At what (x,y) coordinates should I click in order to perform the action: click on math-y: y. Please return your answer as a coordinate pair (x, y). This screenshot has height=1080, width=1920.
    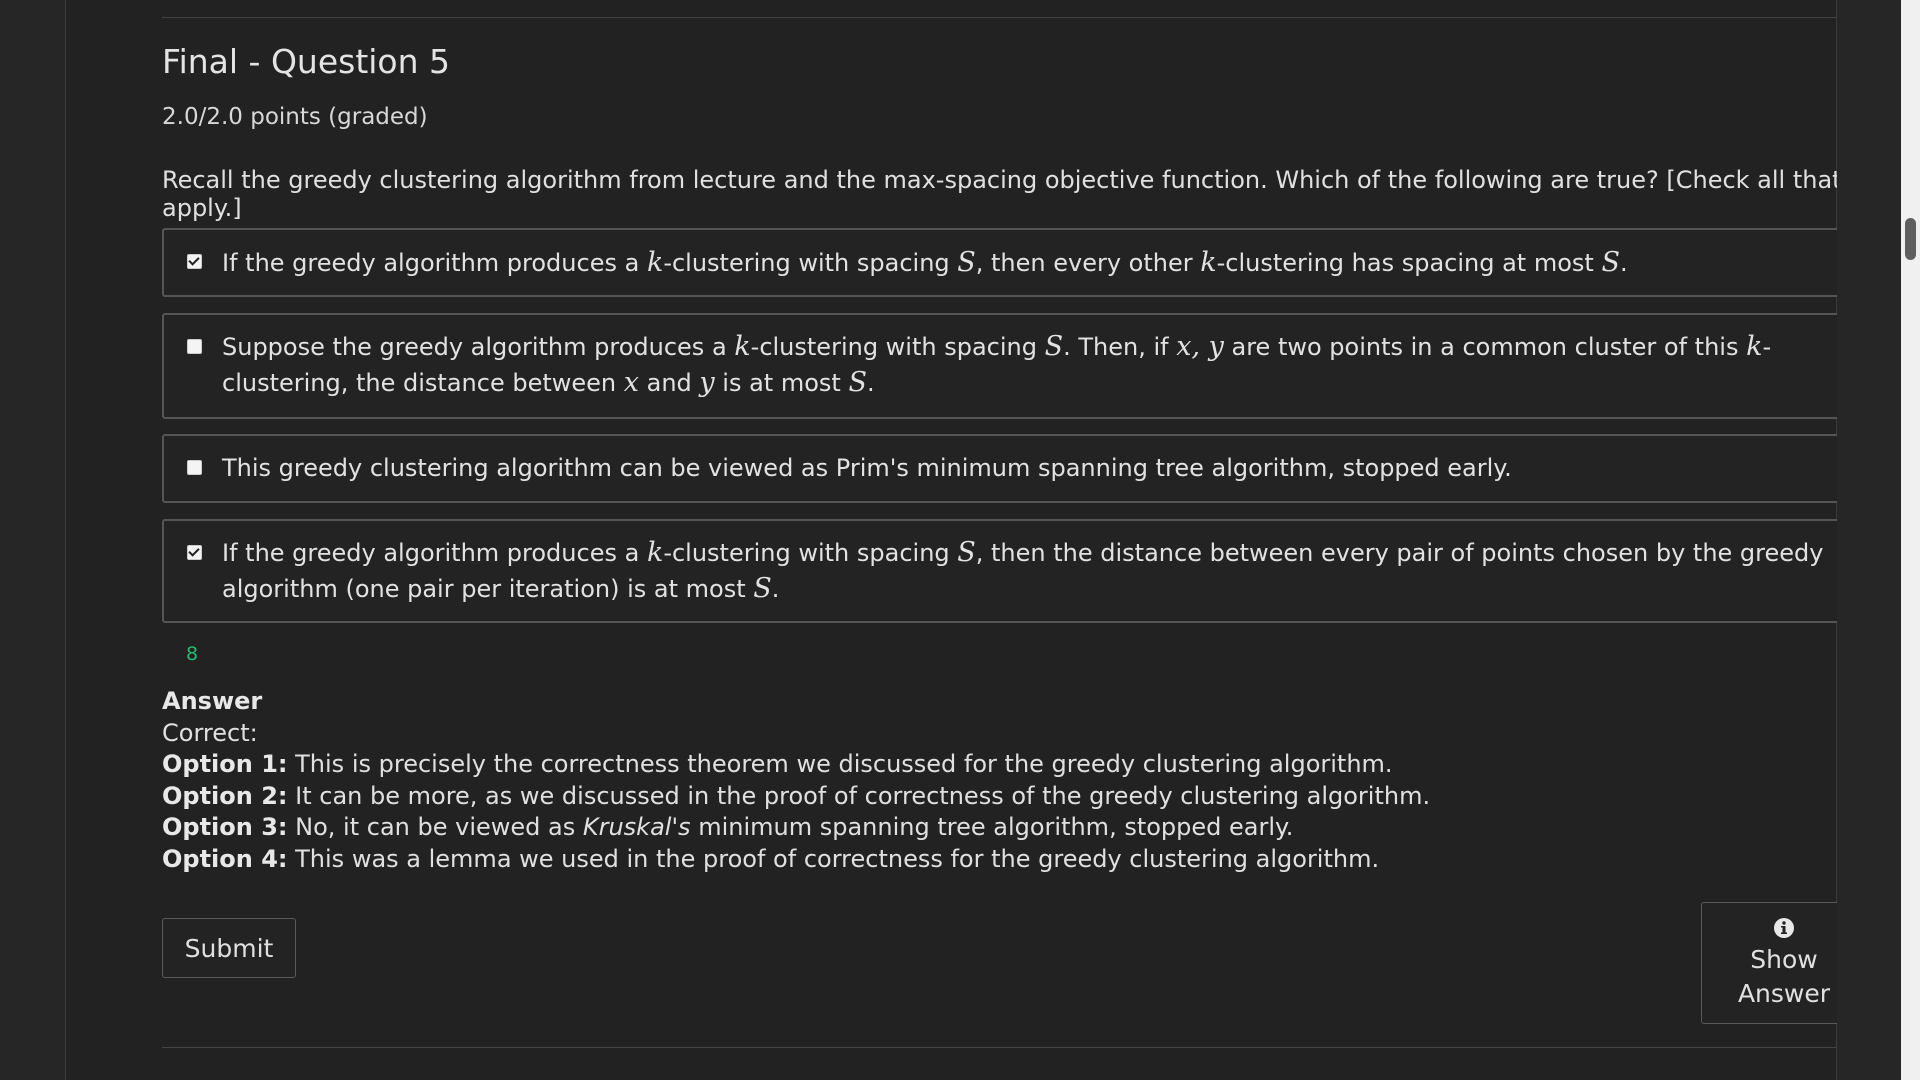
    Looking at the image, I should click on (707, 382).